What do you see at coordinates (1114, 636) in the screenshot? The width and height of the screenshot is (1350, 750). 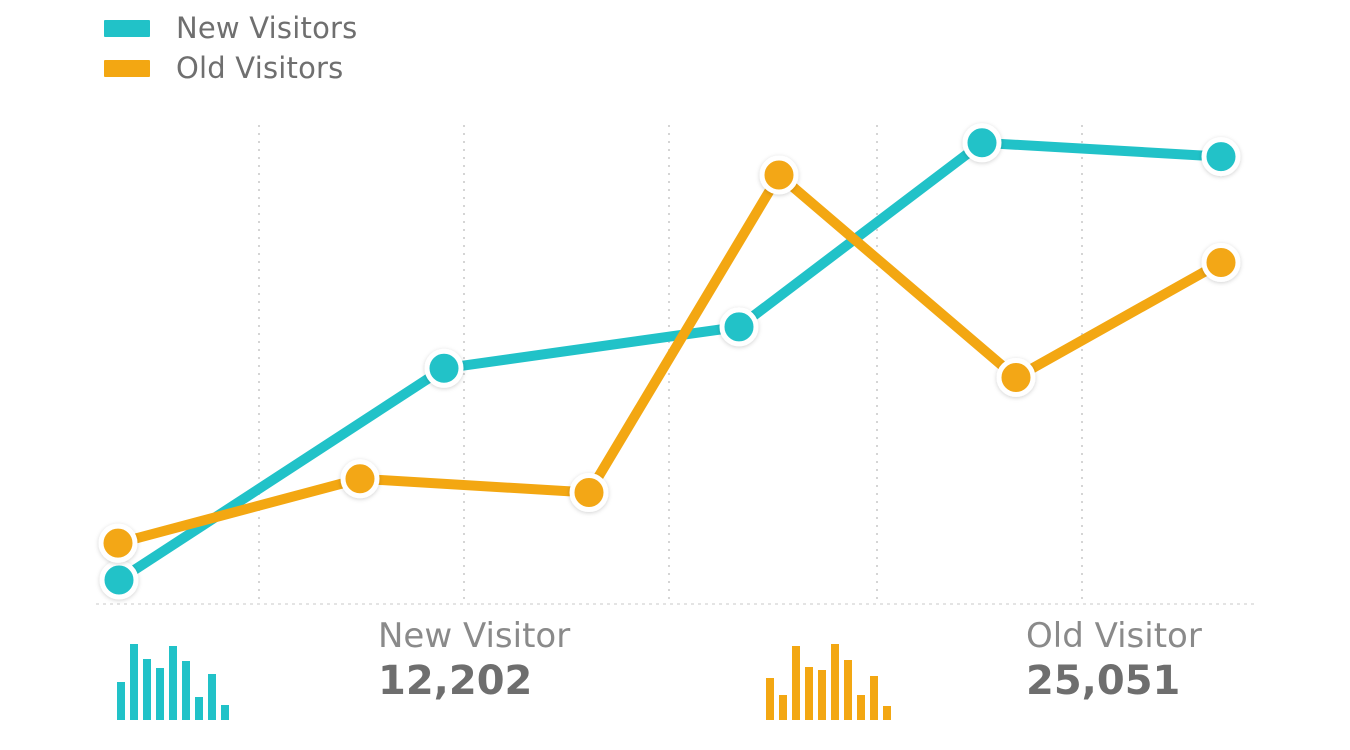 I see `old-visitor-label: Old Visitor` at bounding box center [1114, 636].